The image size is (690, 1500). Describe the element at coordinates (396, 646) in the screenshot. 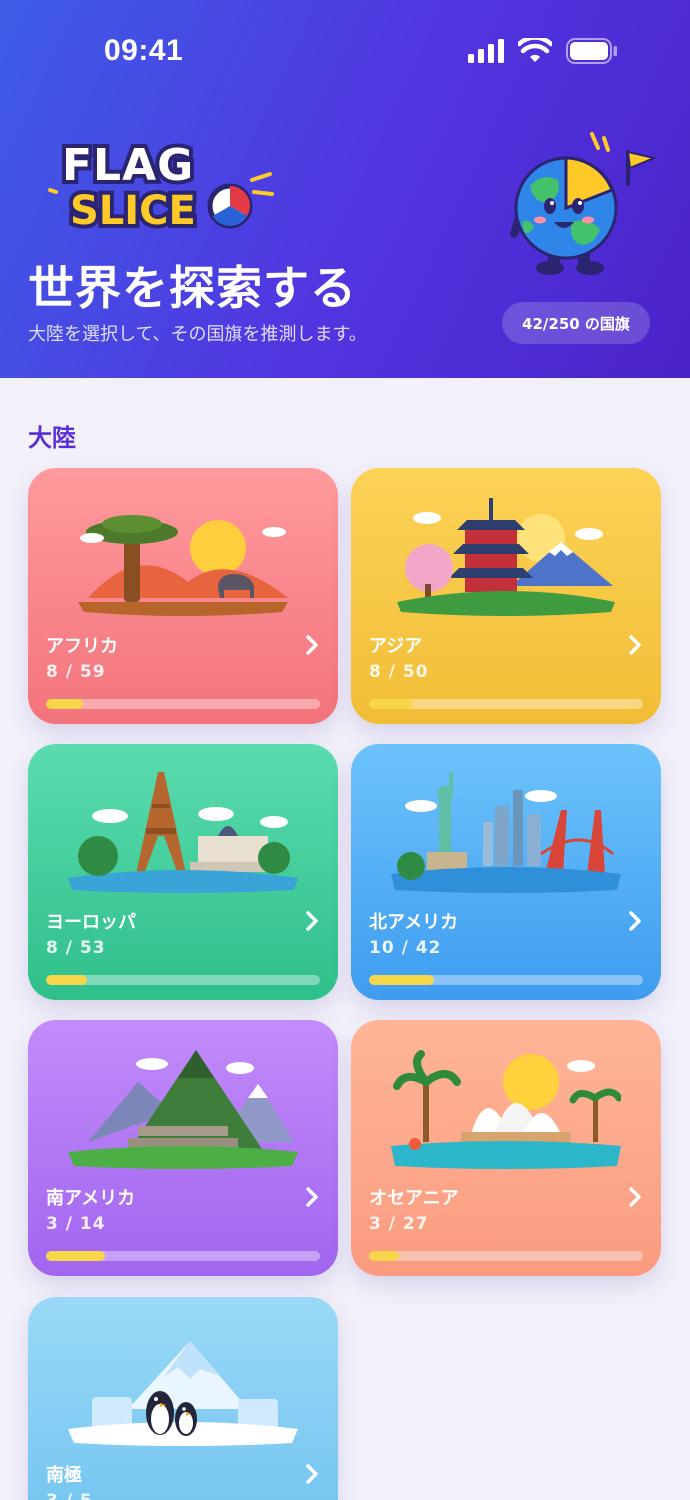

I see `continent-name: アジア` at that location.